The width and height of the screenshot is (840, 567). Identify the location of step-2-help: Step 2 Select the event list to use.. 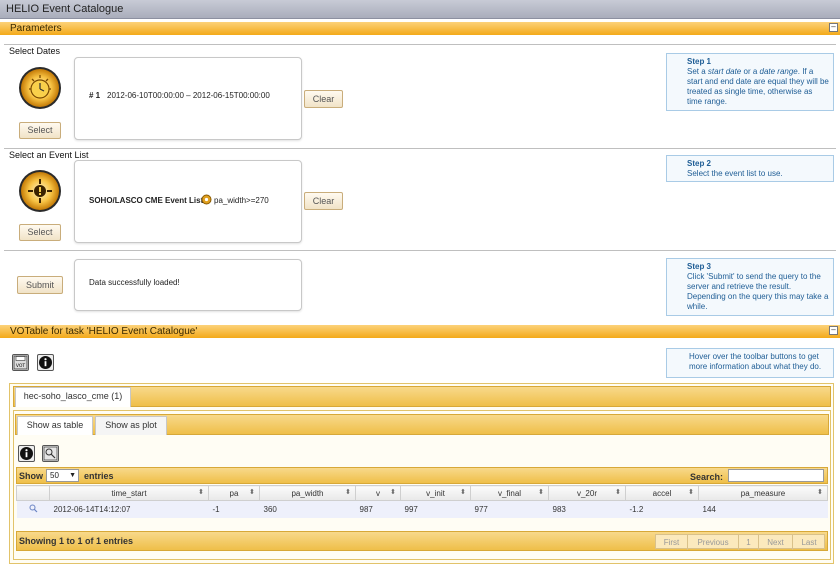
(750, 168).